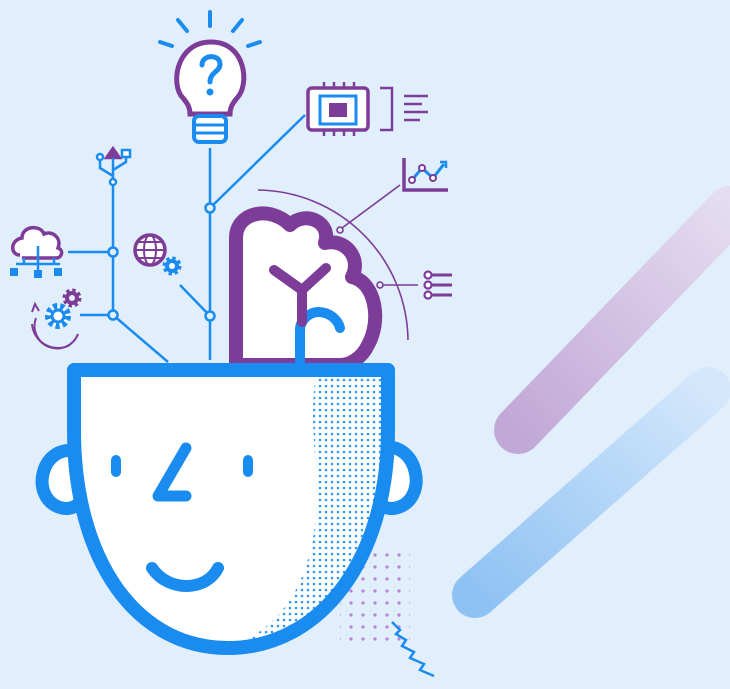 The image size is (730, 689). What do you see at coordinates (338, 109) in the screenshot?
I see `cpu-chip-icon` at bounding box center [338, 109].